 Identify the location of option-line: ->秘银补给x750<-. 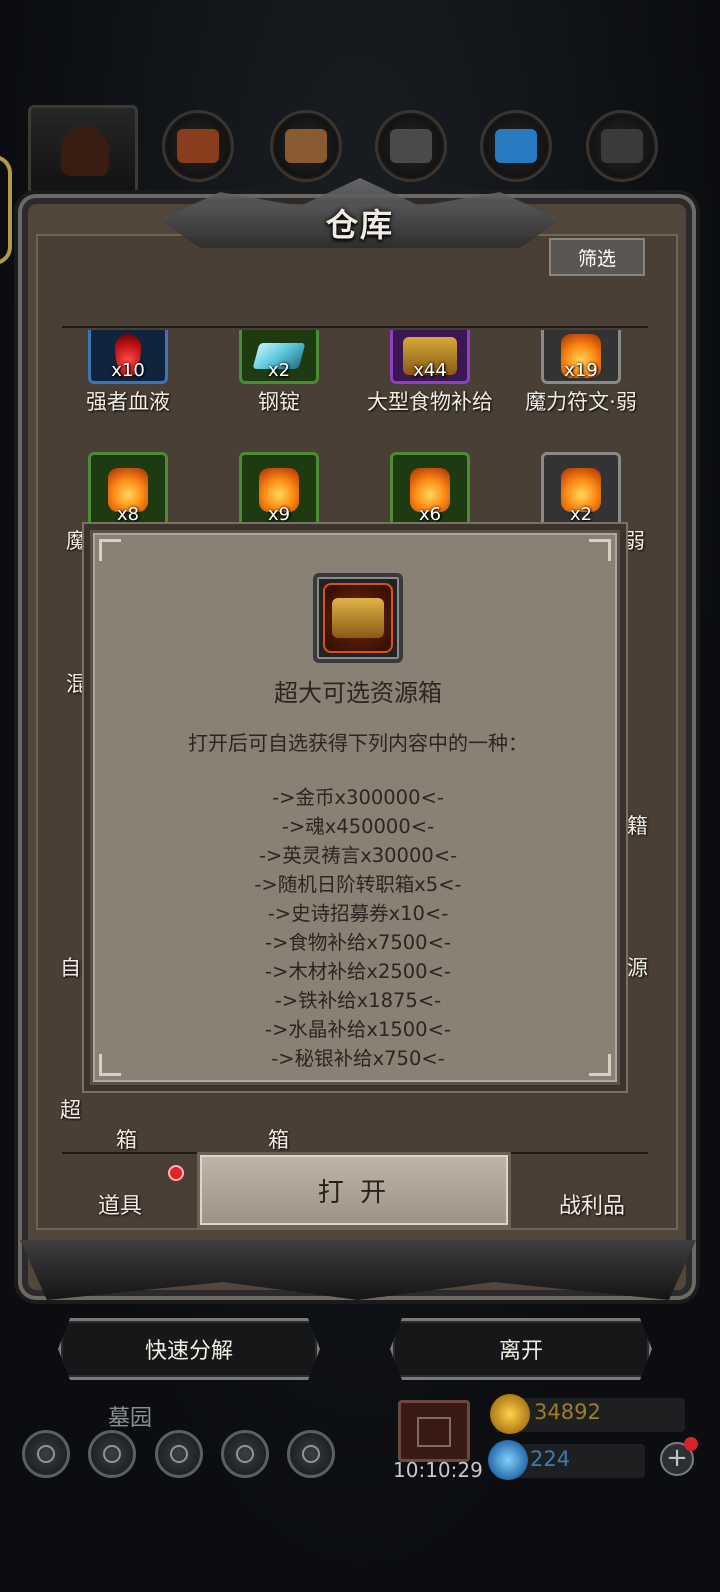
(358, 1058).